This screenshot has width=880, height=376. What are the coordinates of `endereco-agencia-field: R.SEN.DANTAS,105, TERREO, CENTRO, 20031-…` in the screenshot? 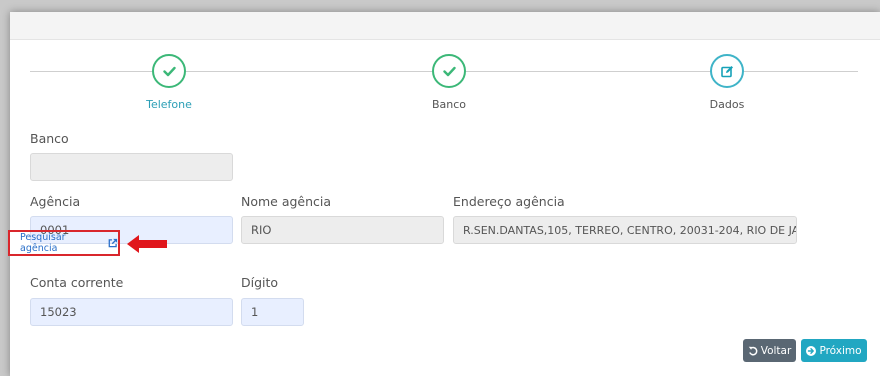 It's located at (625, 230).